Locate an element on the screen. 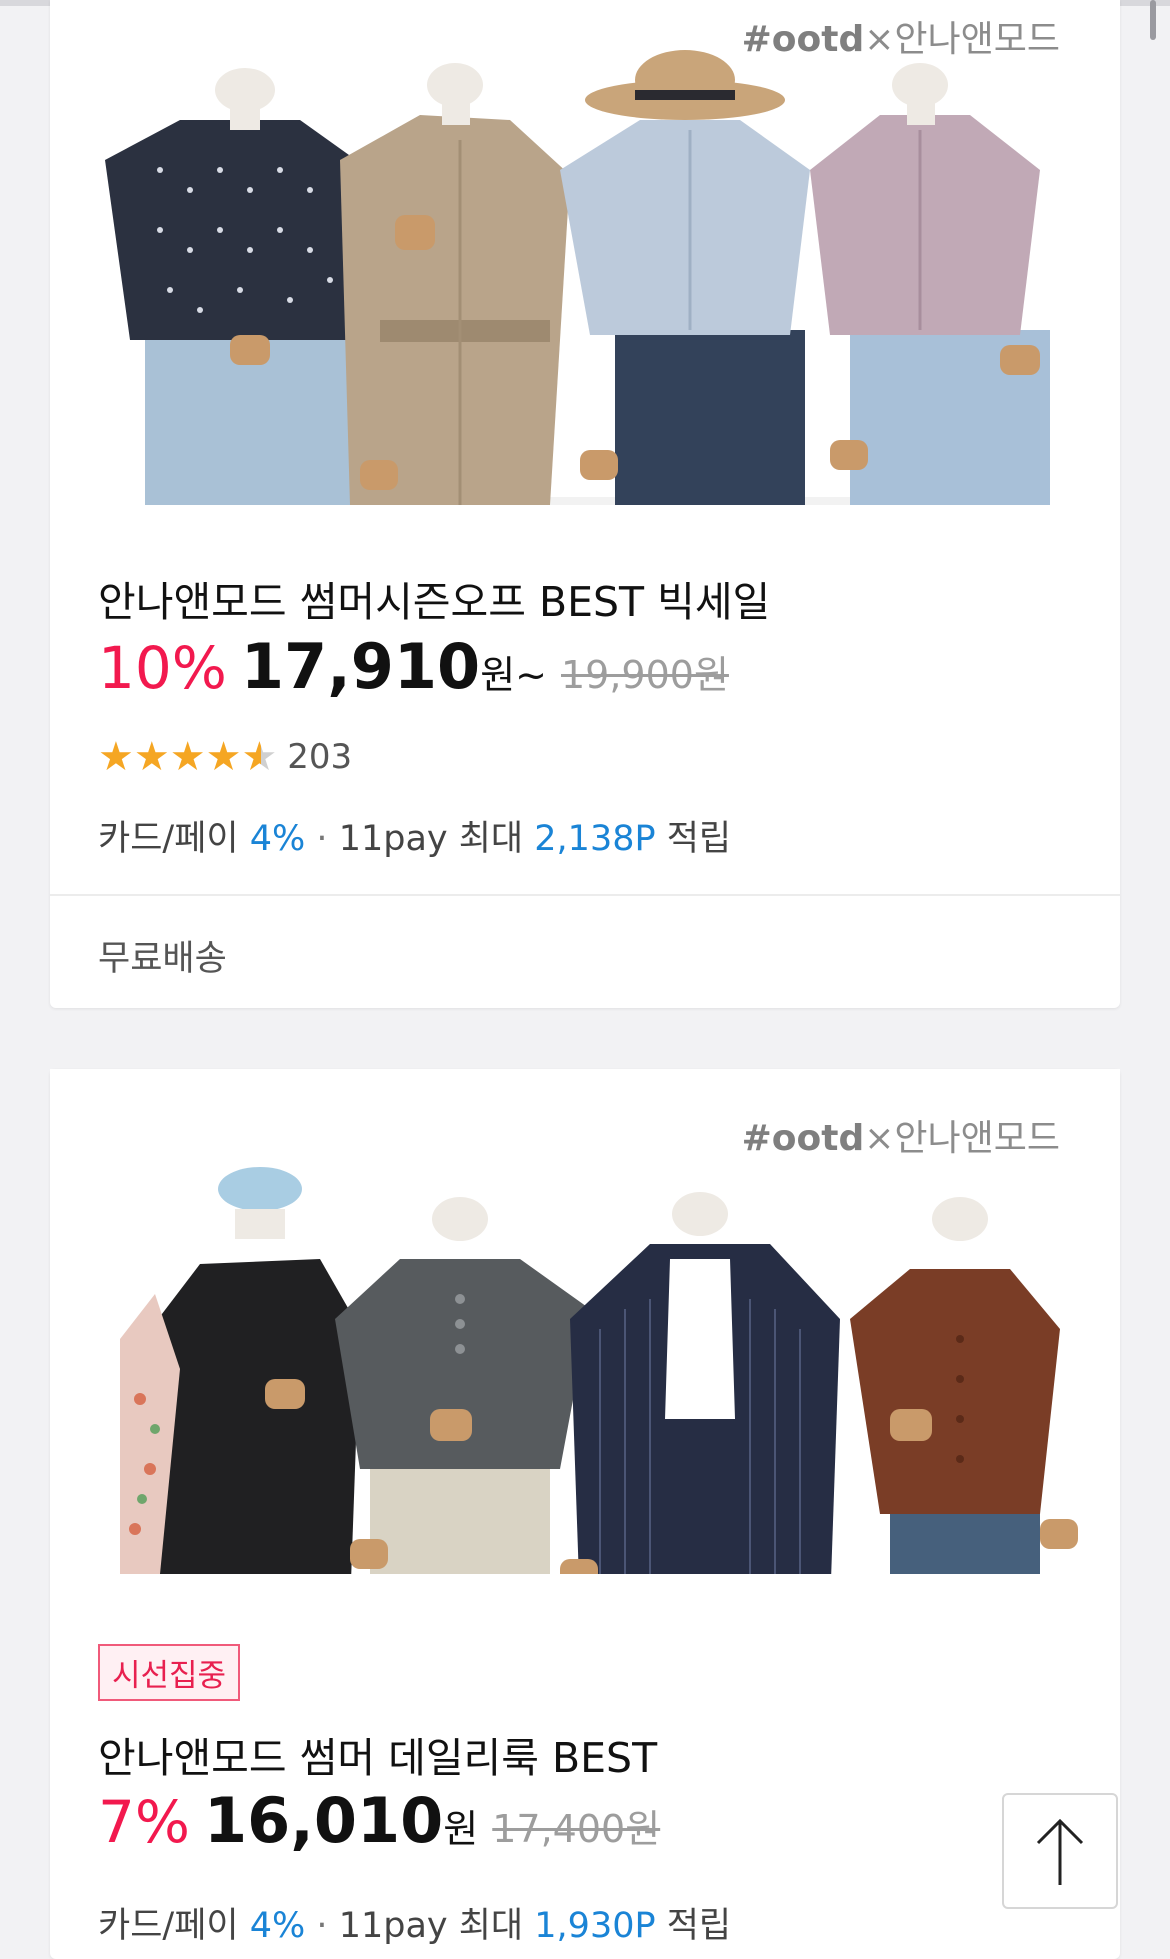 Image resolution: width=1170 pixels, height=1959 pixels. product-title: 안나앤모드 썸머 데일리룩 BEST is located at coordinates (377, 1754).